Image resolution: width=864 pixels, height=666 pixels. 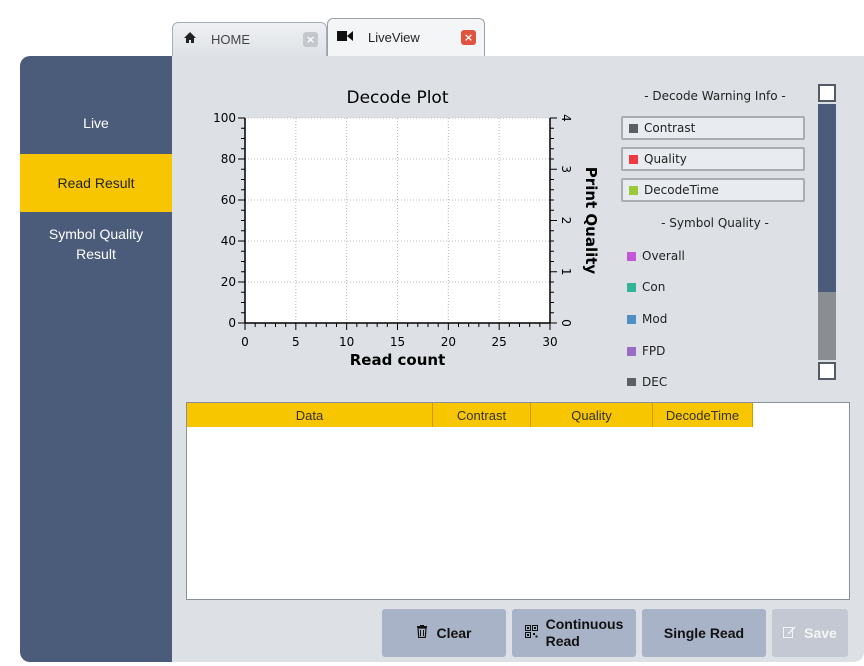 What do you see at coordinates (224, 118) in the screenshot?
I see `y-tick-label: 100` at bounding box center [224, 118].